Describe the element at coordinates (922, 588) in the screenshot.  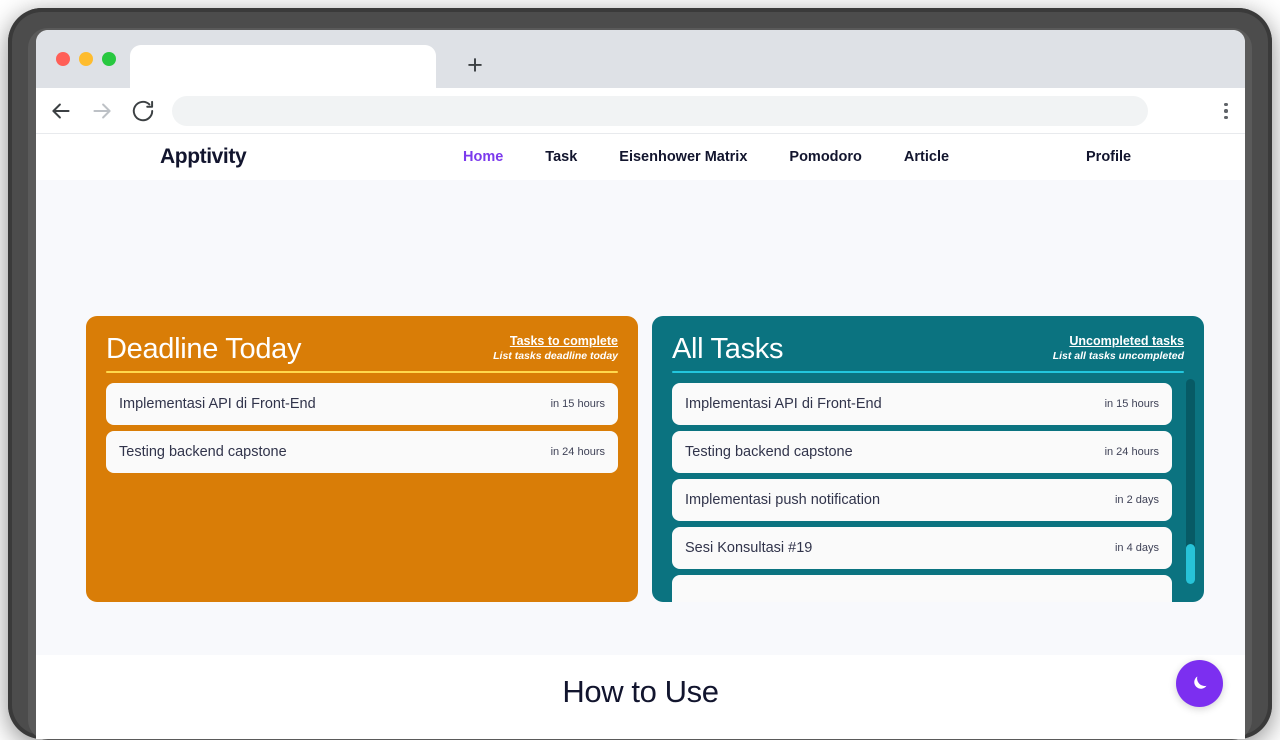
I see `task-row` at that location.